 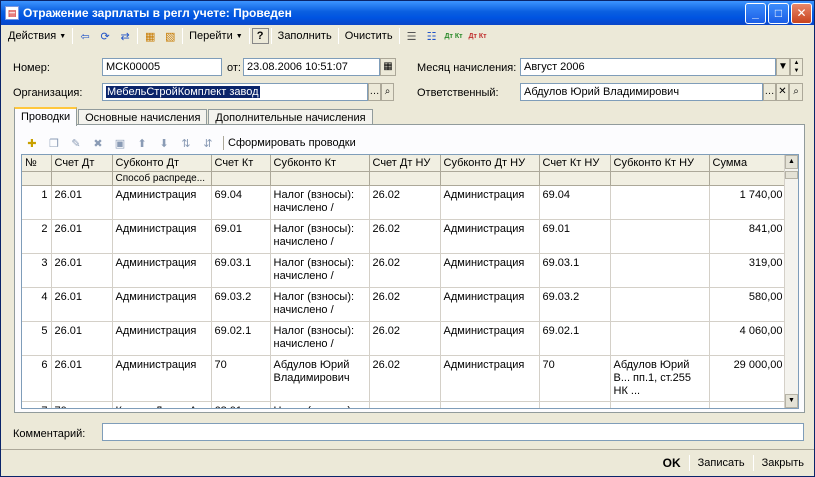 What do you see at coordinates (783, 463) in the screenshot?
I see `close-button: Закрыть` at bounding box center [783, 463].